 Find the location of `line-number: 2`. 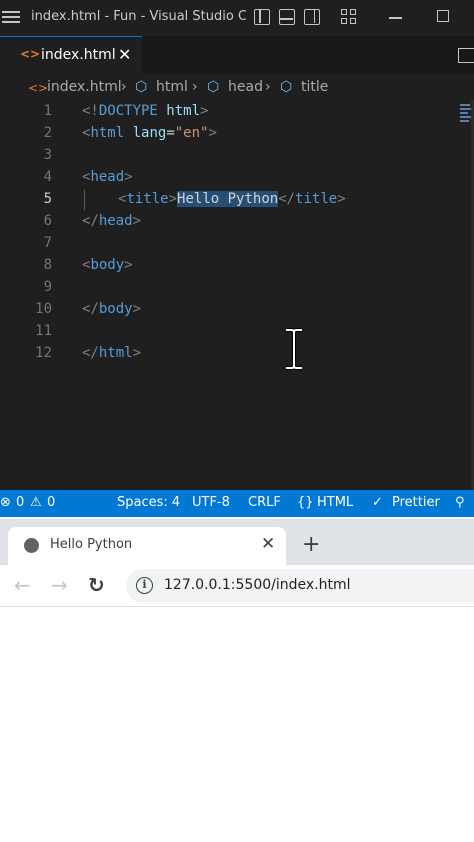

line-number: 2 is located at coordinates (47, 133).